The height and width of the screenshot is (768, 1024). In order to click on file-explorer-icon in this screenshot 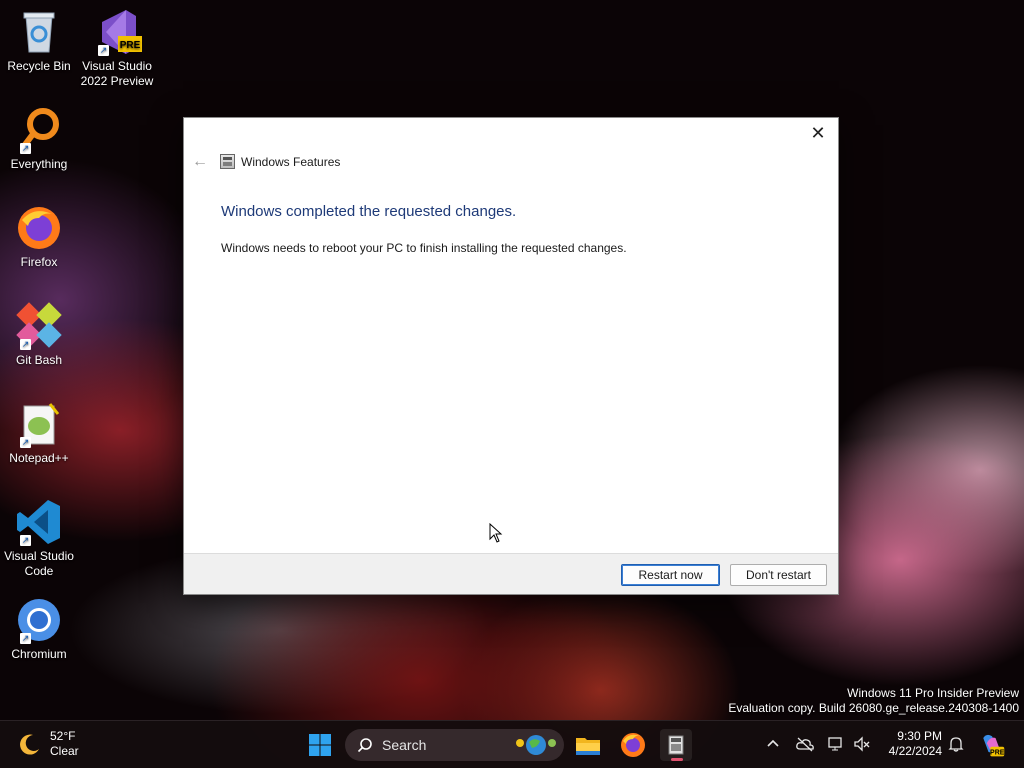, I will do `click(588, 745)`.